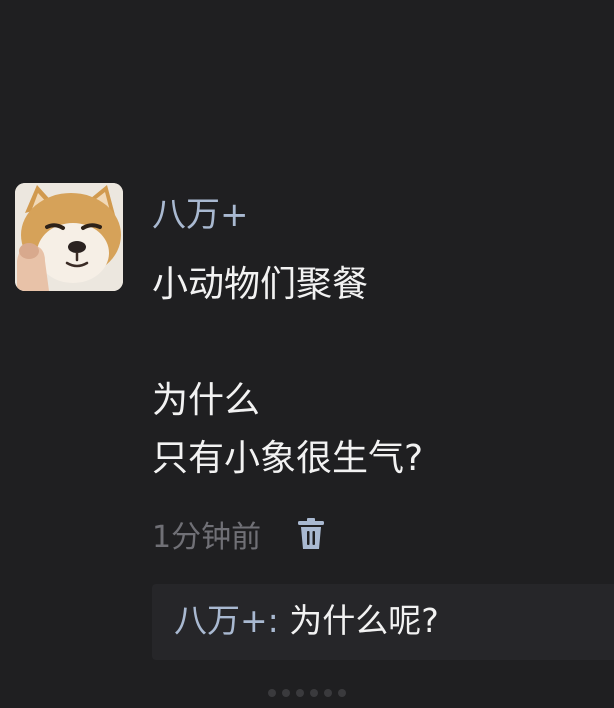 This screenshot has height=708, width=614. What do you see at coordinates (364, 620) in the screenshot?
I see `reply-body: 为什么呢?` at bounding box center [364, 620].